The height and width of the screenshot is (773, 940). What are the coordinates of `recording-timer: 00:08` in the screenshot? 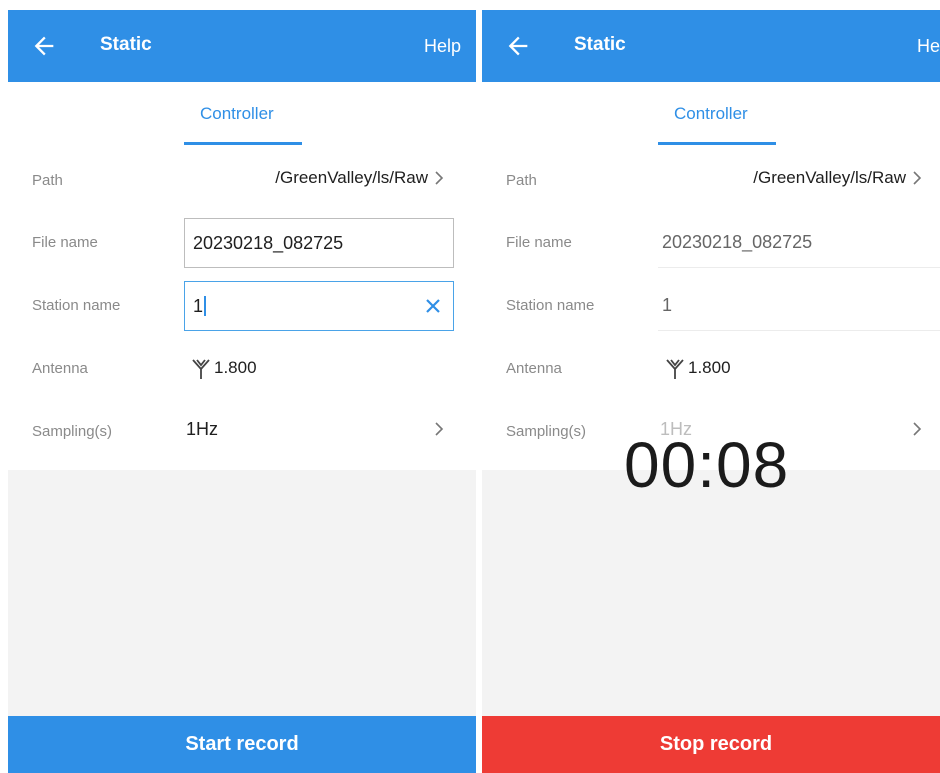 It's located at (707, 465).